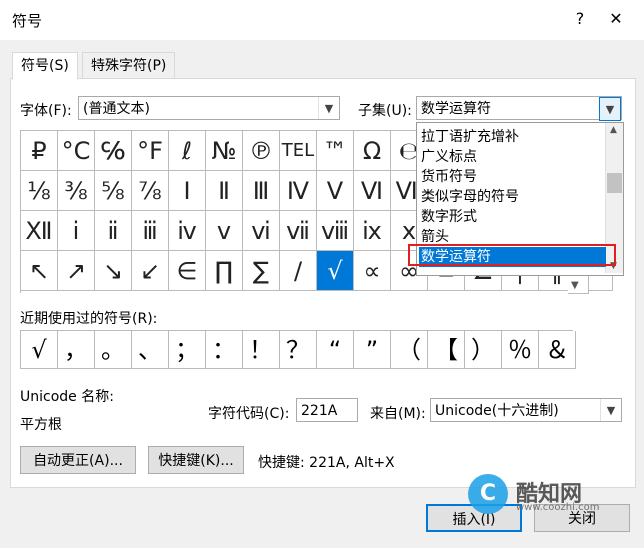 The width and height of the screenshot is (644, 548). I want to click on subset-label: 子集(U):, so click(385, 111).